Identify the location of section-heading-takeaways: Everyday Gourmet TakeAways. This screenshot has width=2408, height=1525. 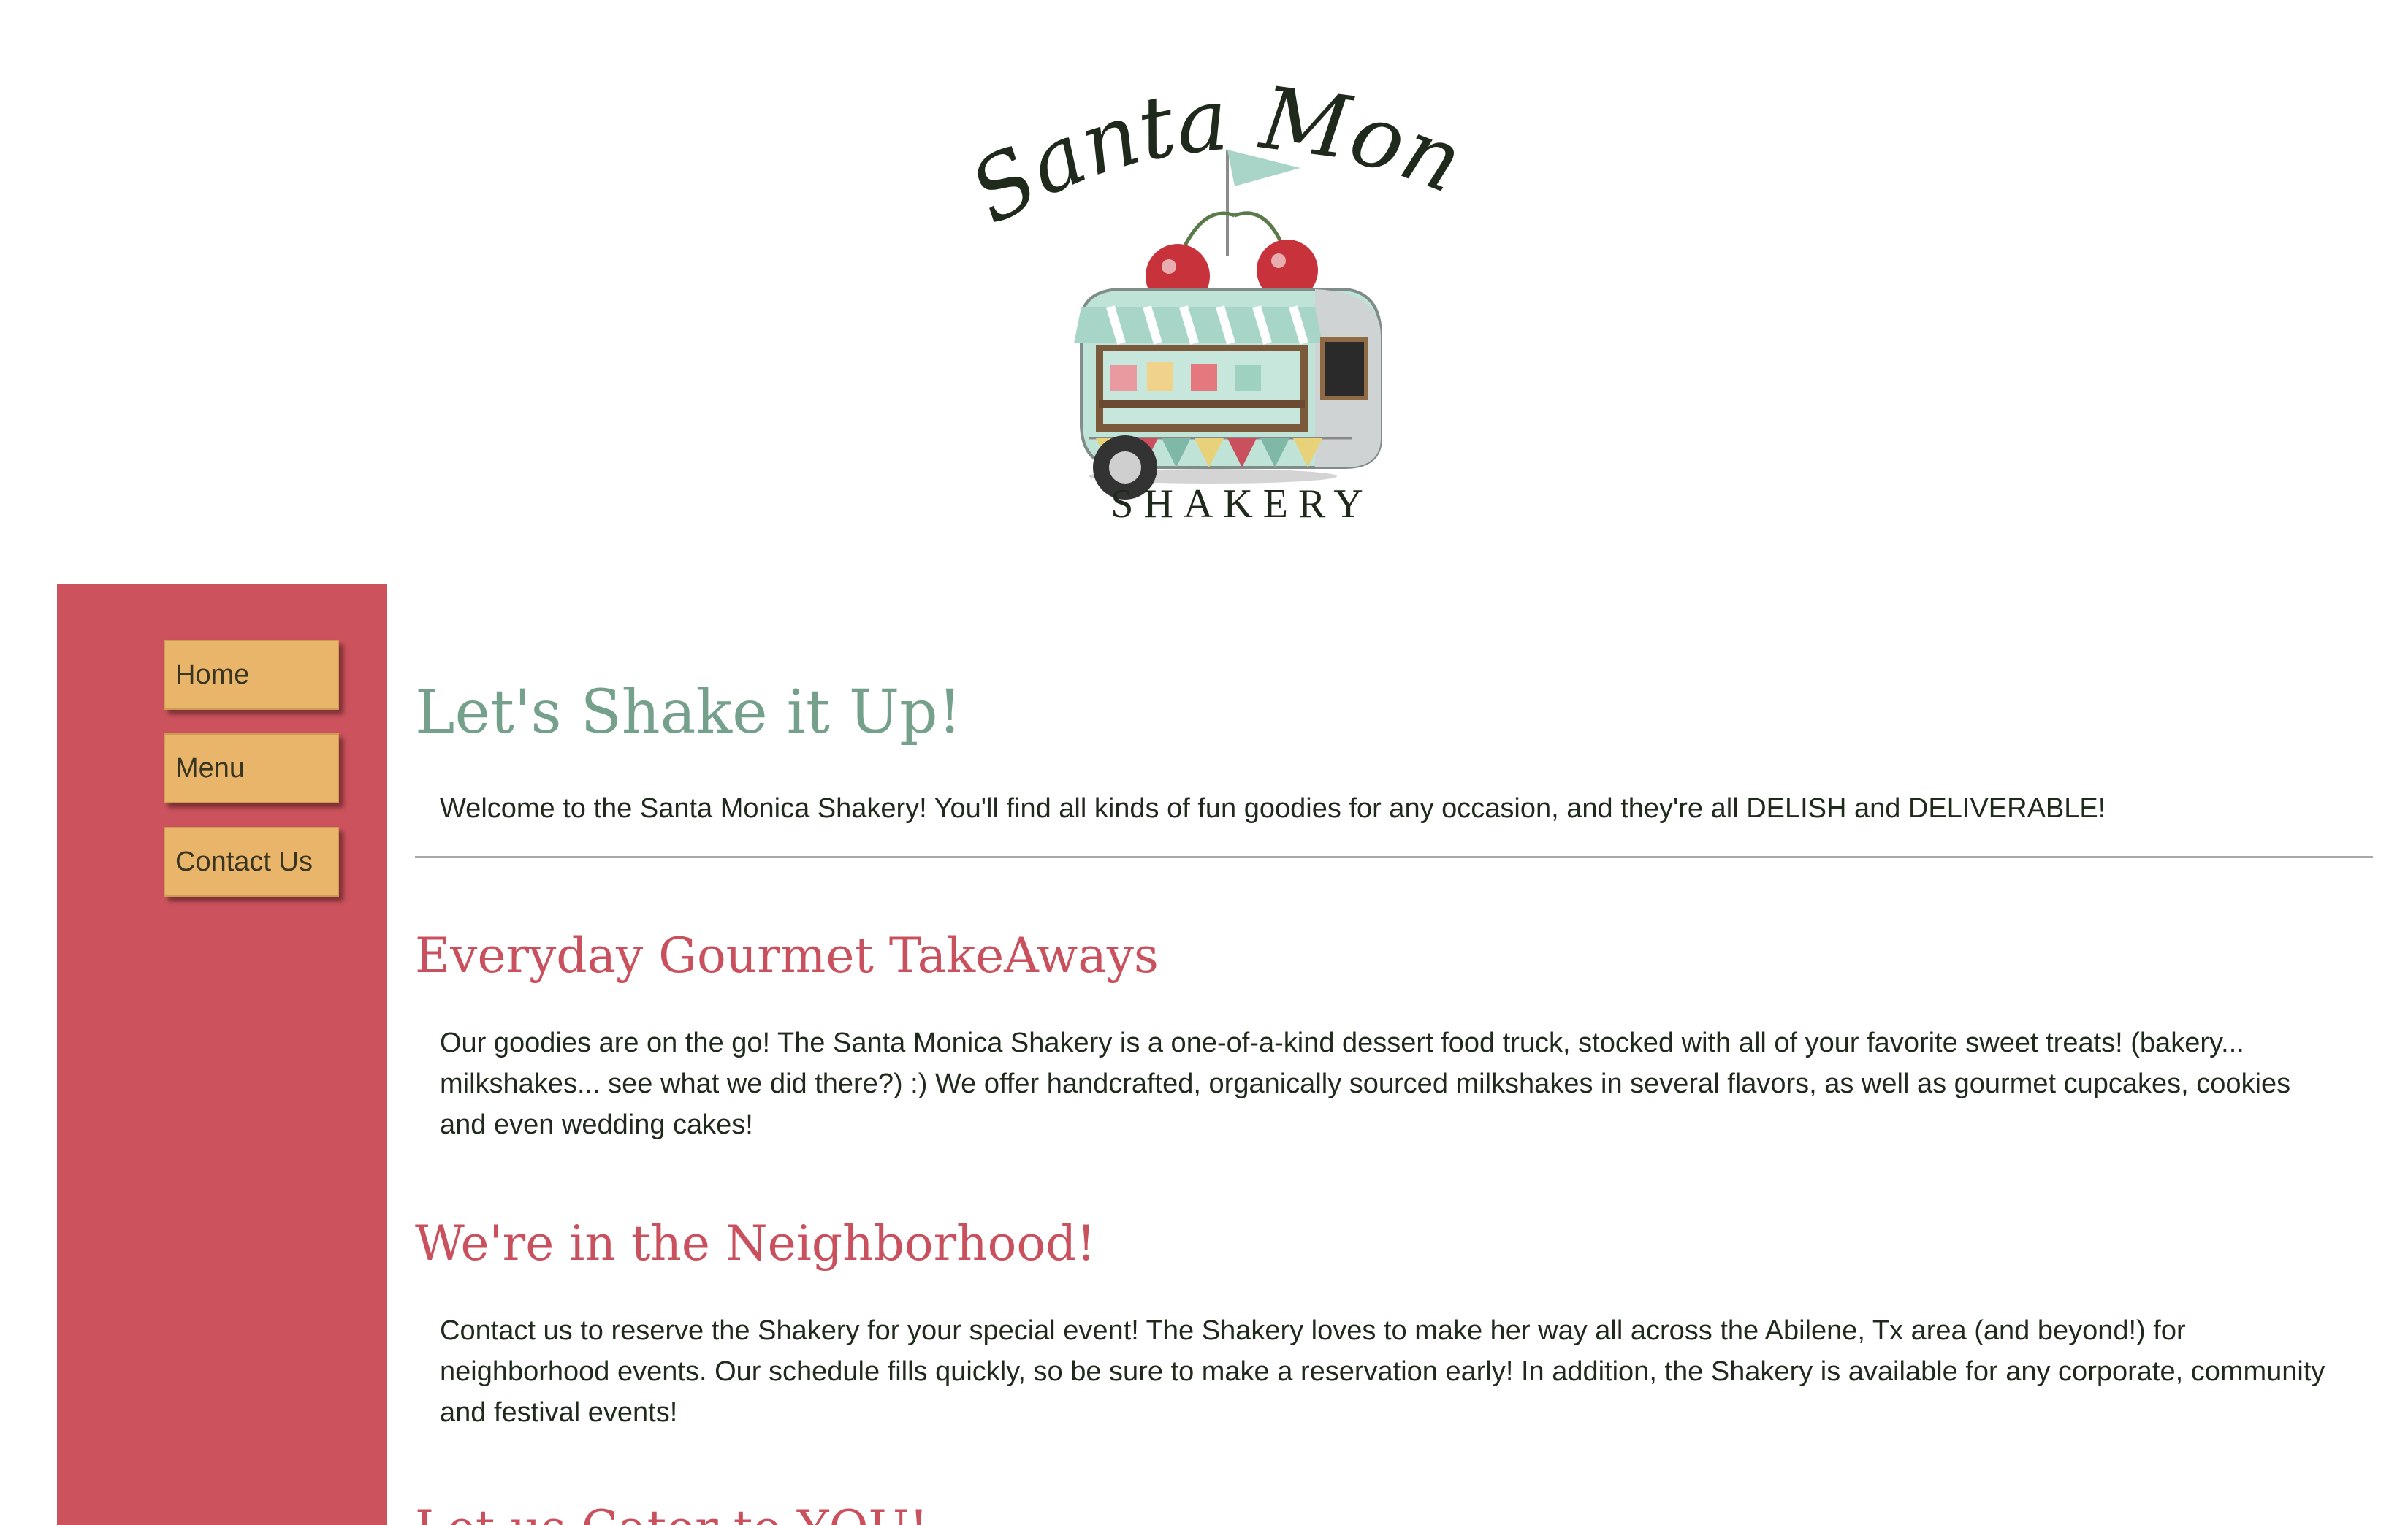
(787, 956).